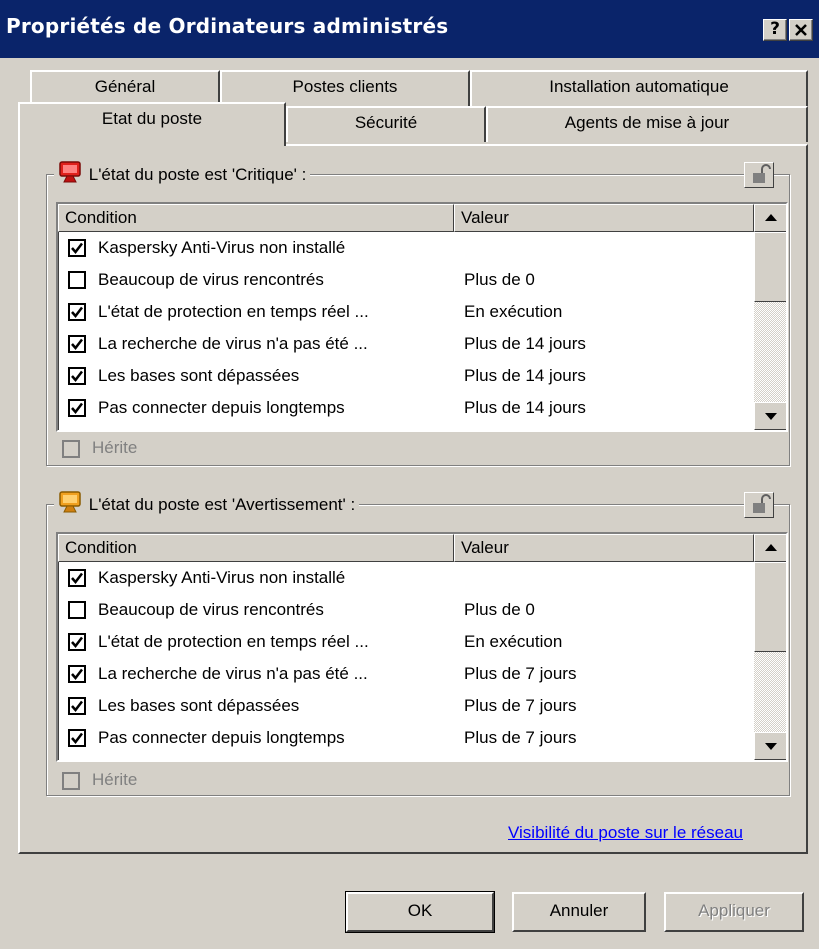 The image size is (819, 949). I want to click on tab-postes-clients: Postes clients, so click(345, 88).